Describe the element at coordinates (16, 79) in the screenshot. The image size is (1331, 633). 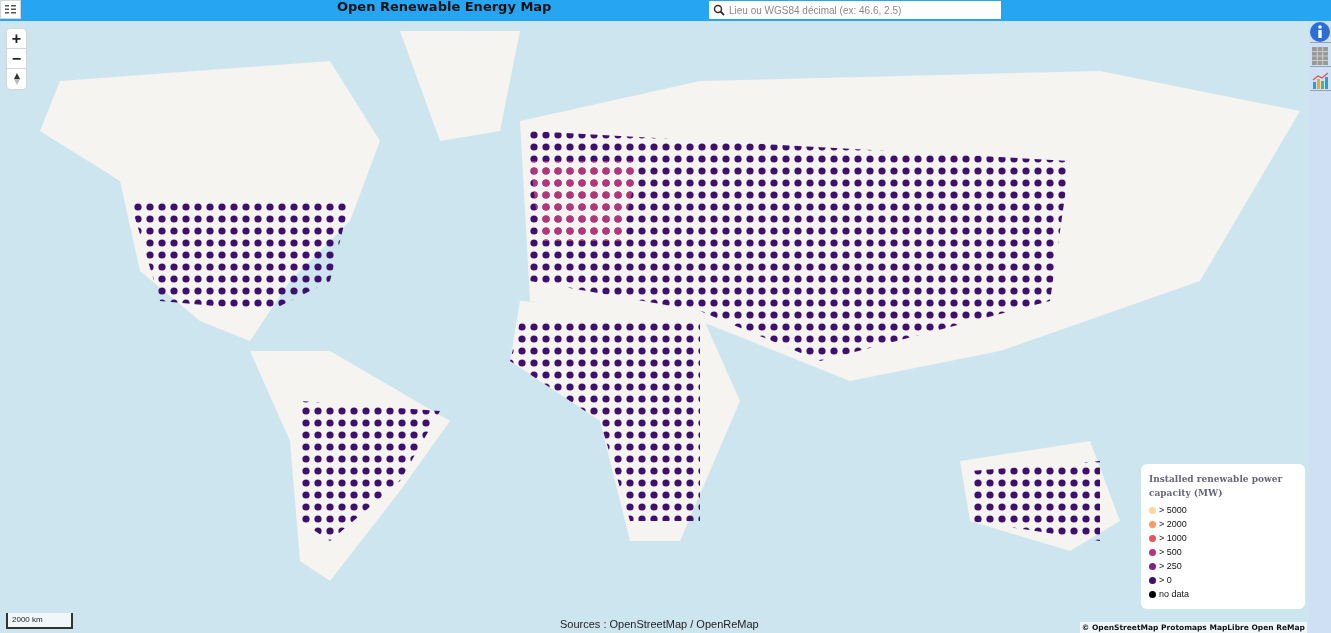
I see `compass-icon` at that location.